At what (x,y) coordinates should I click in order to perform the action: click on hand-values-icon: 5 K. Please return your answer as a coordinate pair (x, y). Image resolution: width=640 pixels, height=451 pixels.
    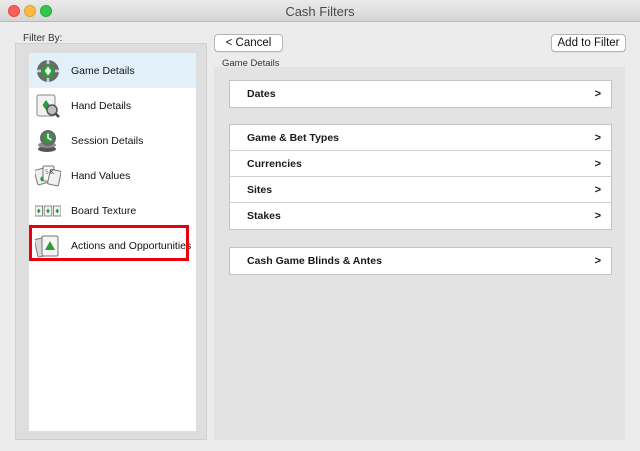
    Looking at the image, I should click on (48, 175).